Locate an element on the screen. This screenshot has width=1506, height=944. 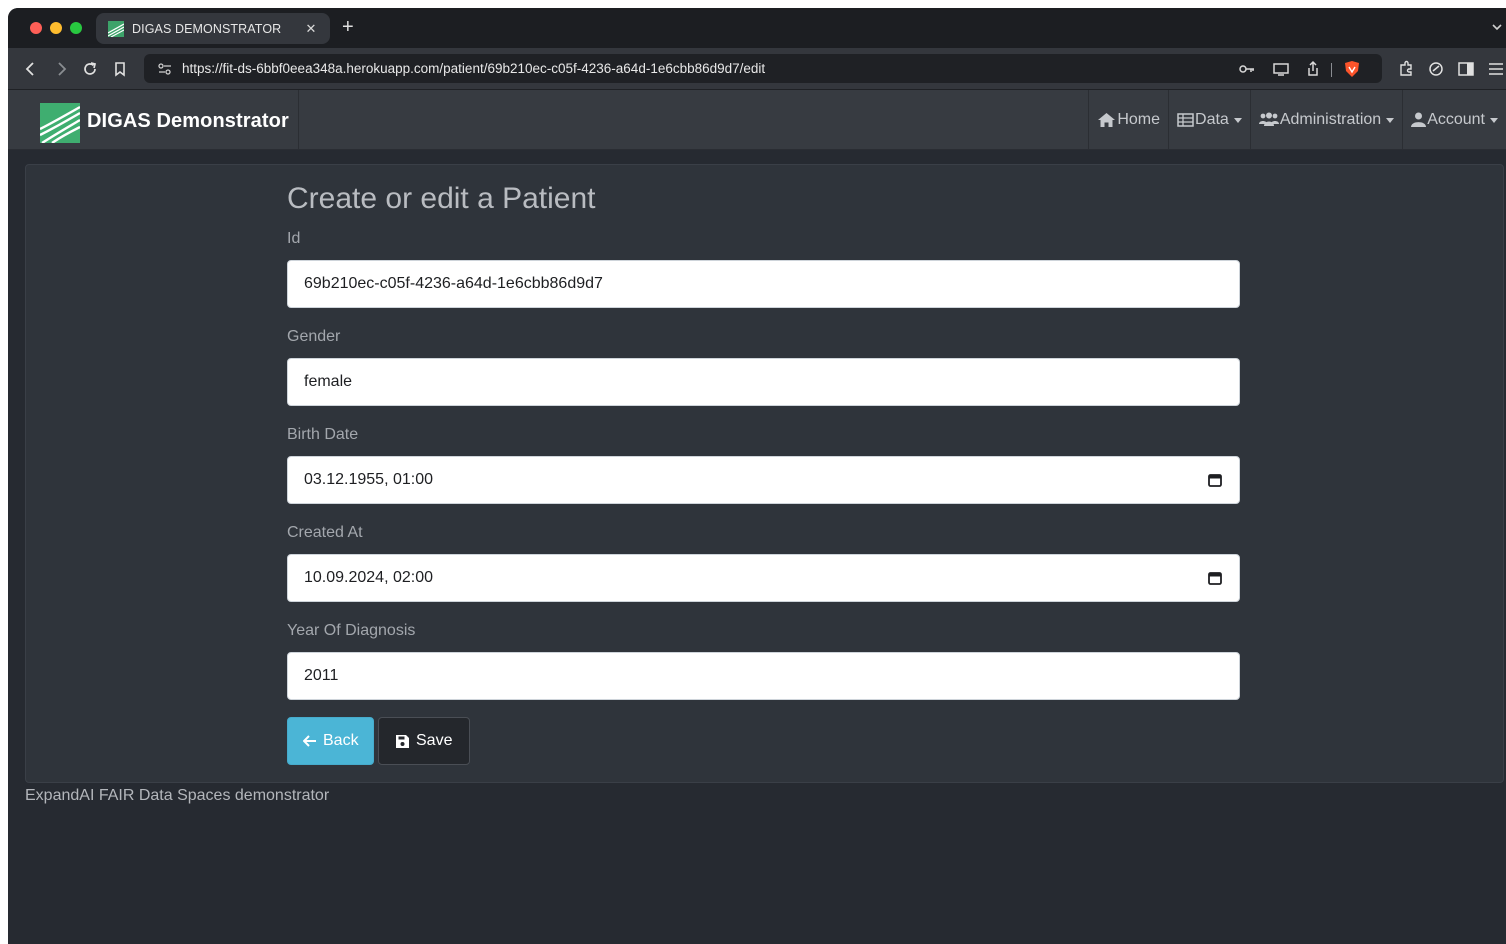
browser-tab-active: DIGAS DEMONSTRATOR ✕ is located at coordinates (213, 28).